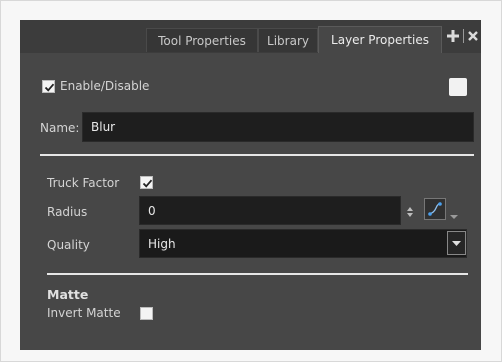  I want to click on quality-select: High, so click(303, 243).